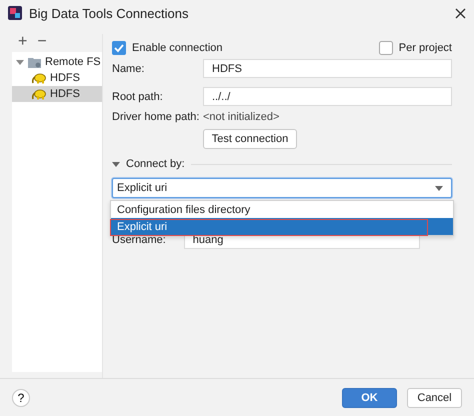 This screenshot has height=416, width=474. What do you see at coordinates (282, 209) in the screenshot?
I see `dropdown-option: Configuration files directory` at bounding box center [282, 209].